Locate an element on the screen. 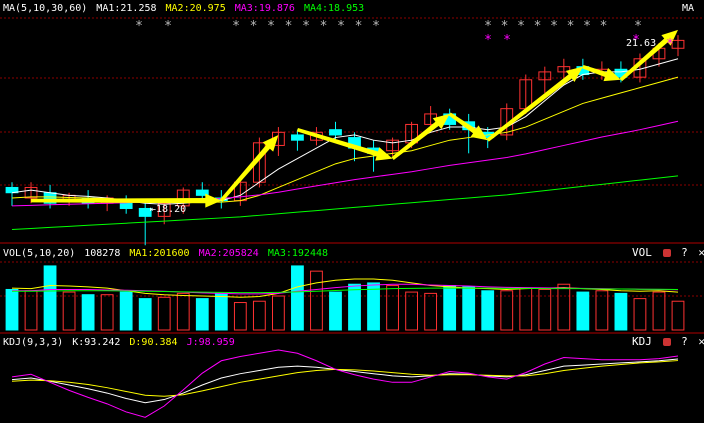  ma4-value: MA4:18.953 is located at coordinates (334, 8).